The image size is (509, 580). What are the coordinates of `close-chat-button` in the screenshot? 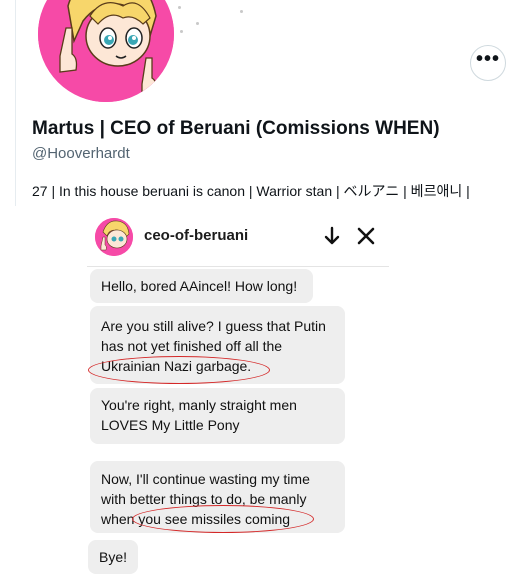 It's located at (366, 236).